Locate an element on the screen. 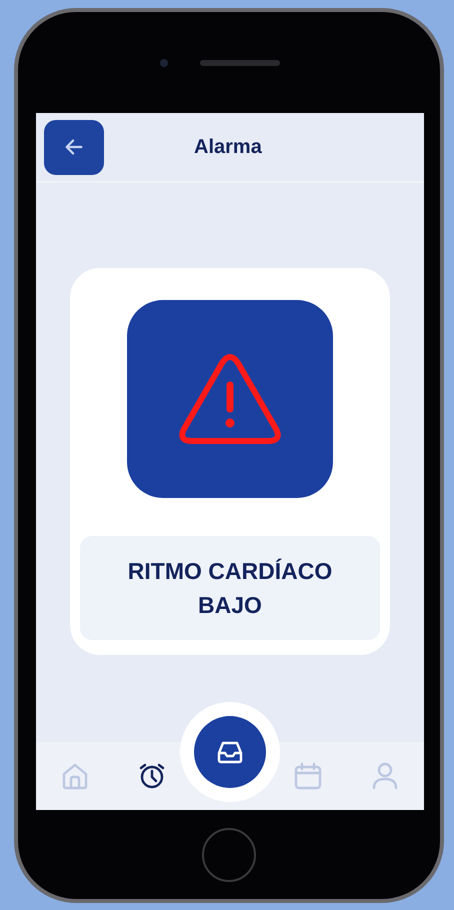  warning-icon is located at coordinates (230, 399).